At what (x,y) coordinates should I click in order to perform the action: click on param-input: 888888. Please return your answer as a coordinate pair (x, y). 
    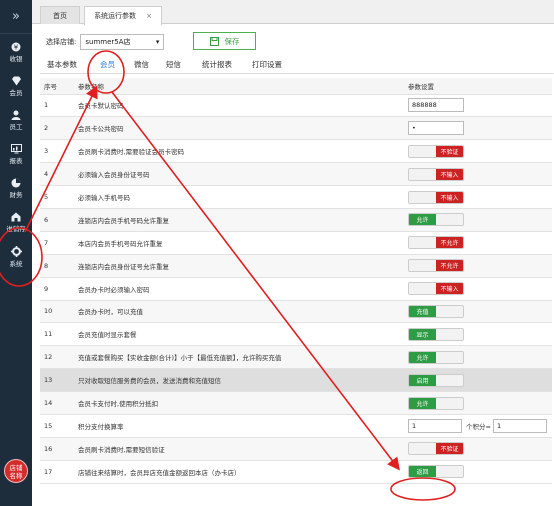
    Looking at the image, I should click on (436, 105).